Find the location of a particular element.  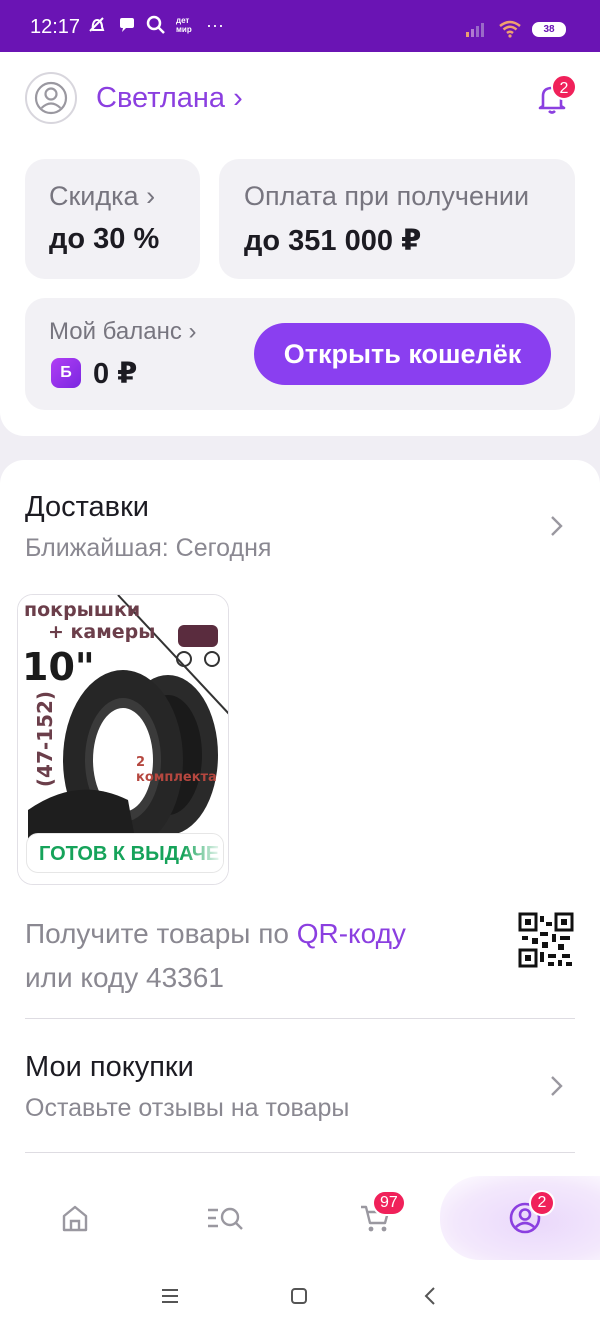

purchases-title: Мои покупки is located at coordinates (109, 1067).